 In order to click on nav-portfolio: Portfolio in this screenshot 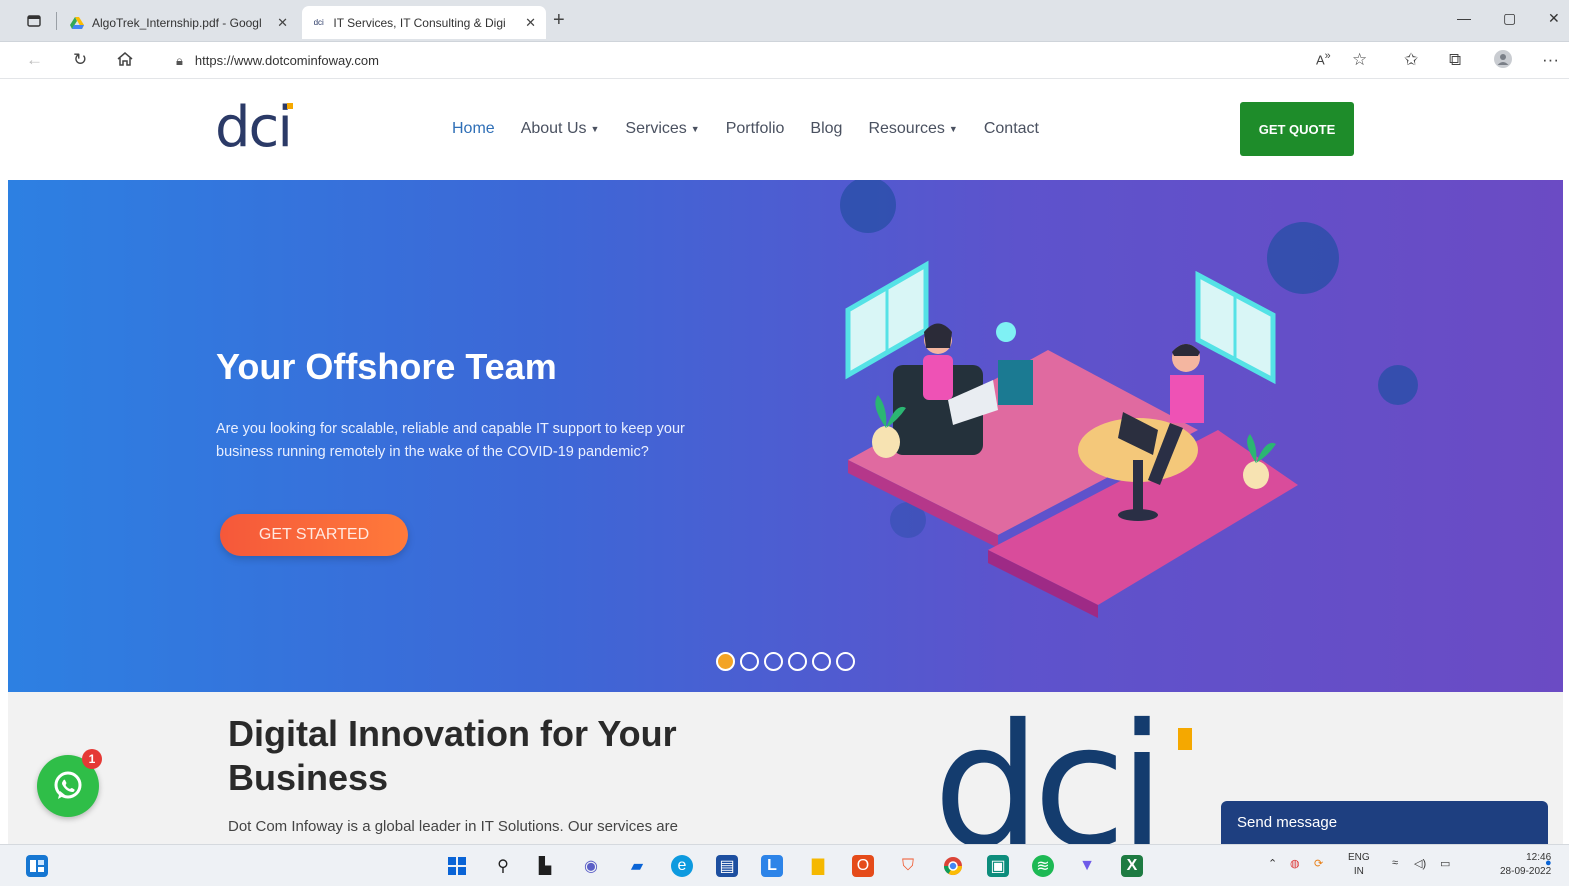, I will do `click(755, 129)`.